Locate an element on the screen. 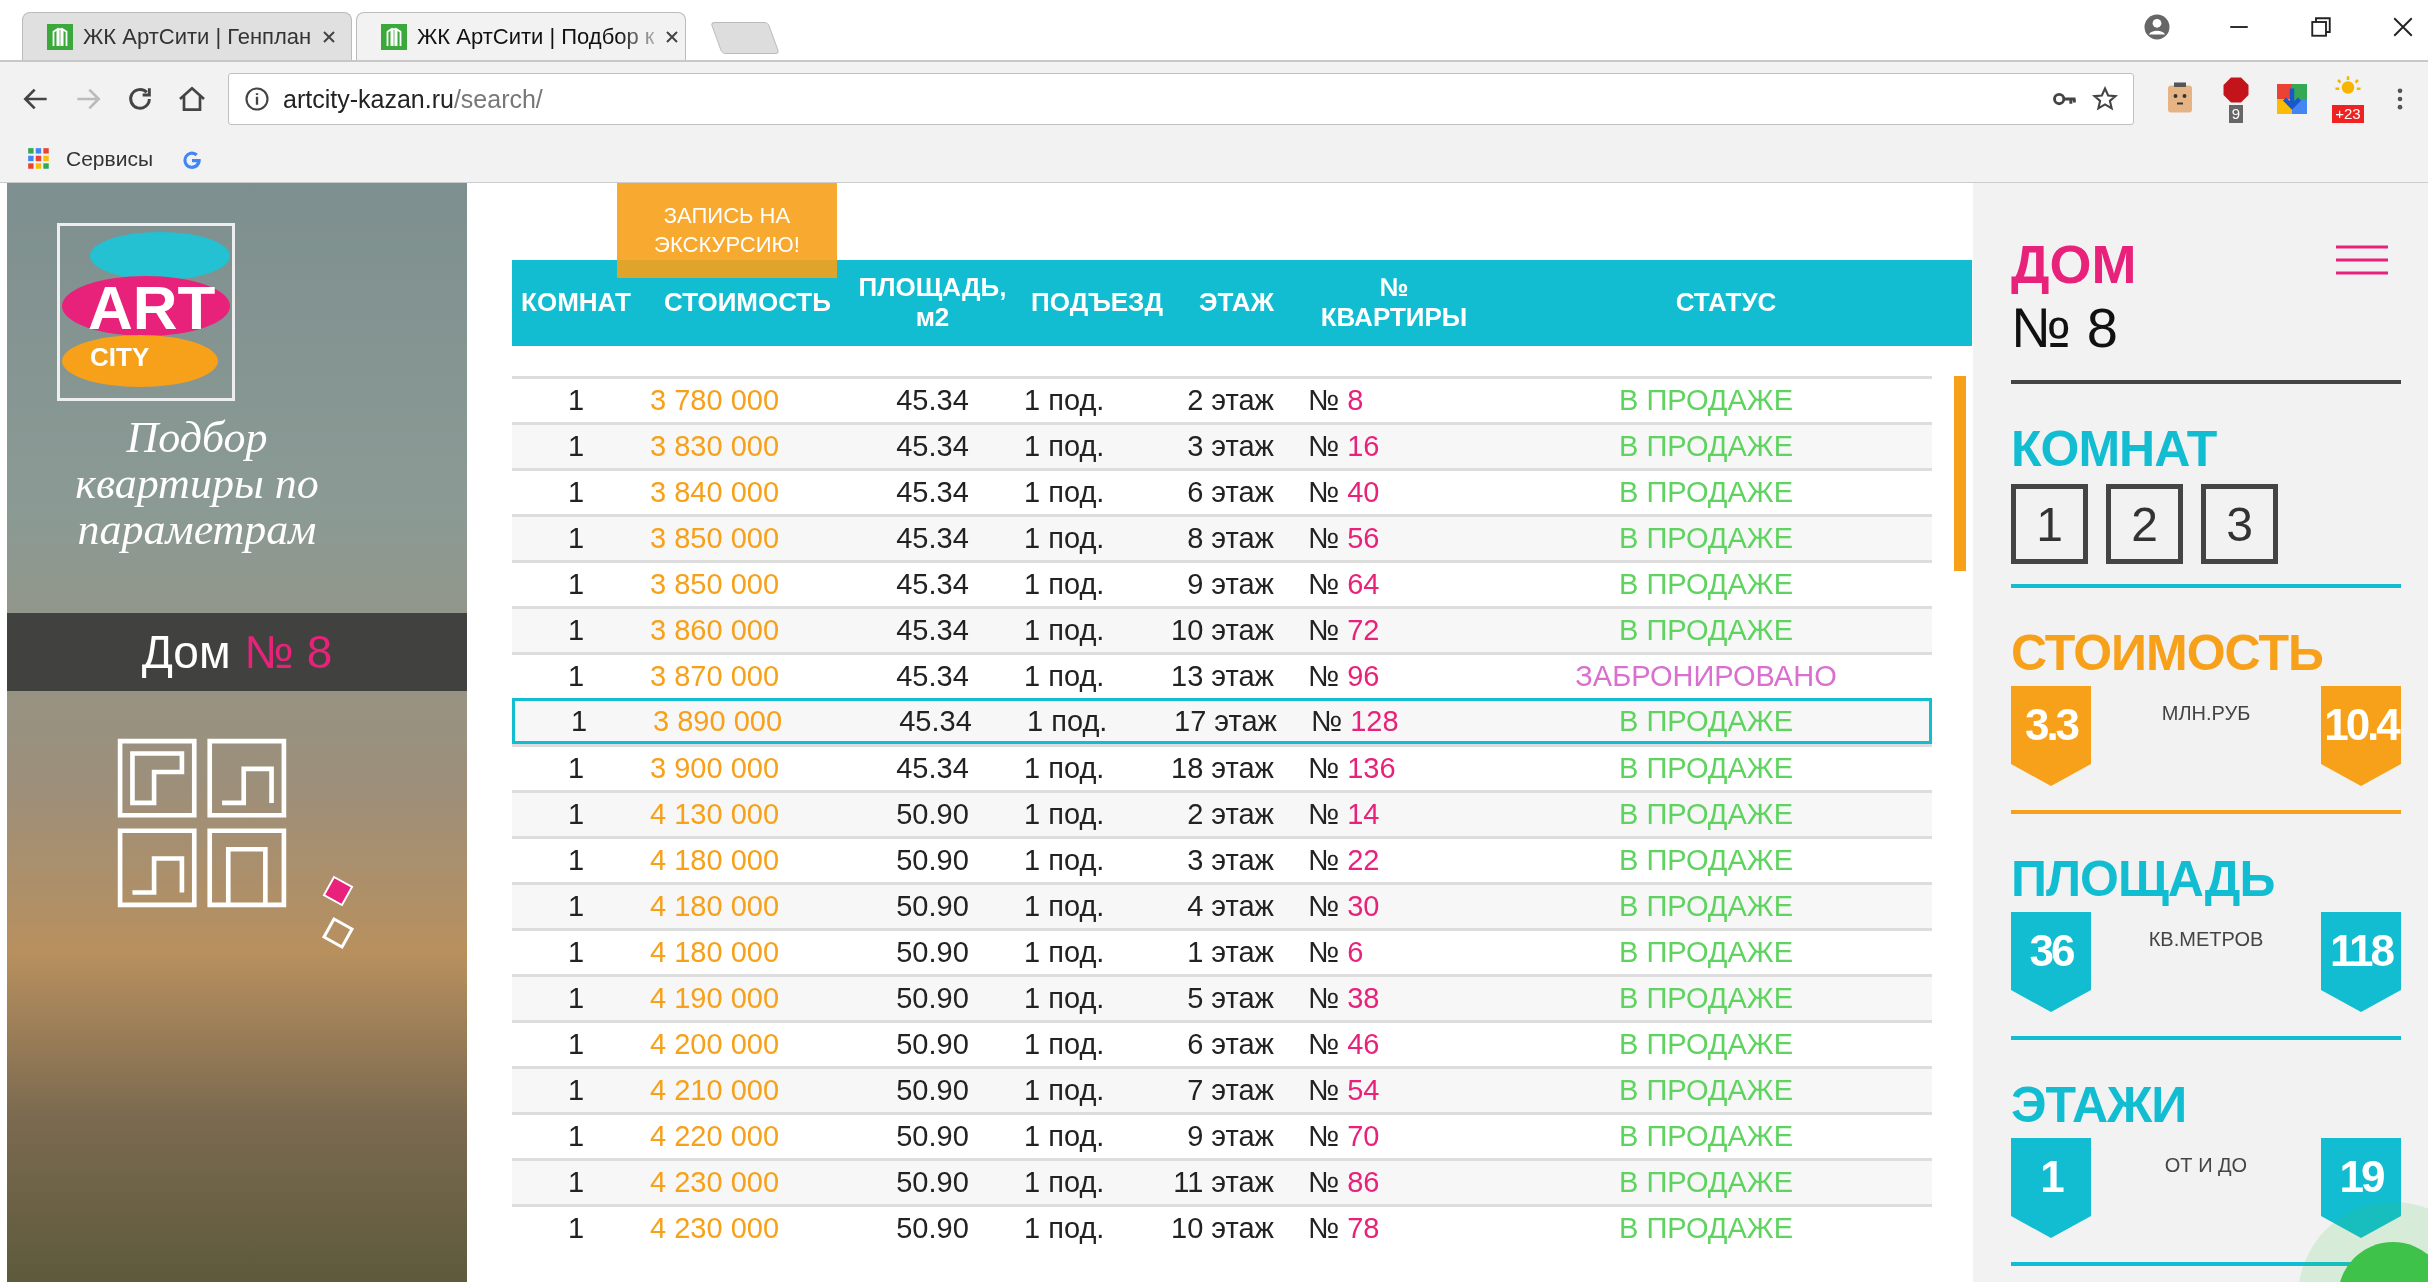 This screenshot has width=2428, height=1282. menu-icon is located at coordinates (2362, 260).